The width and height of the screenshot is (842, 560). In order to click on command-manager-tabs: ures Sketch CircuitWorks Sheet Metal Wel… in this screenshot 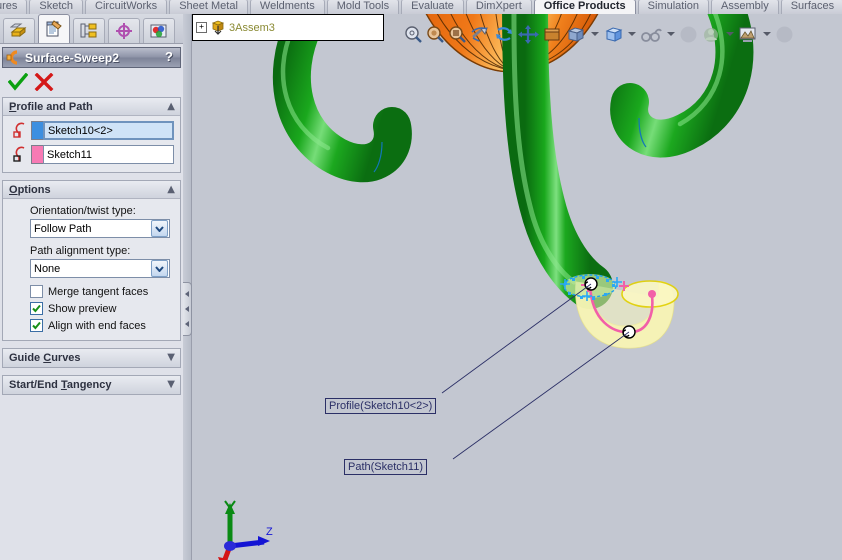, I will do `click(421, 7)`.